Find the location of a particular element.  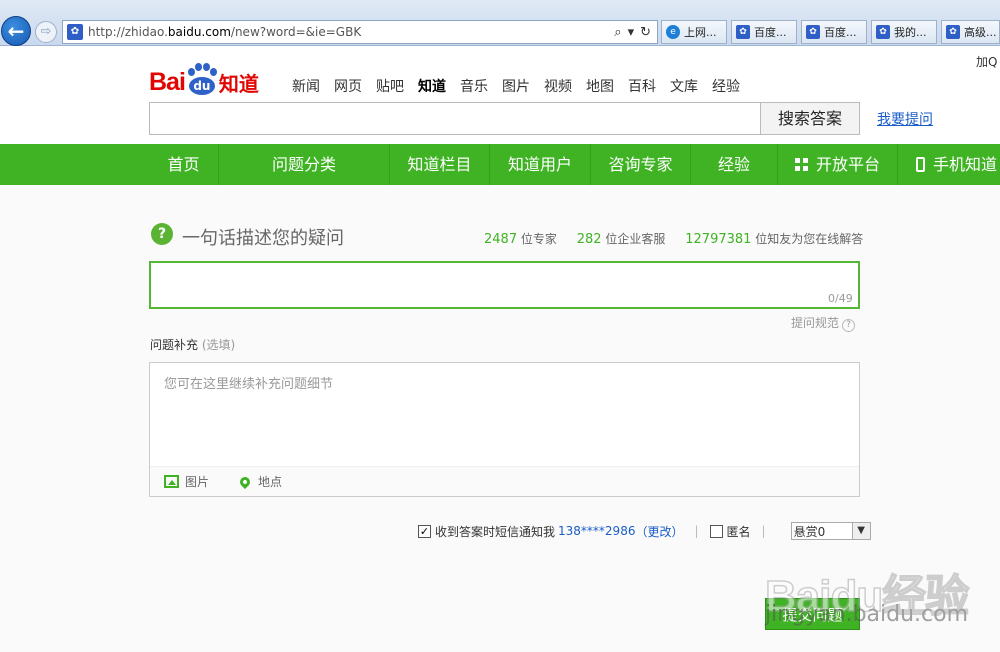

experts-label: 位专家 is located at coordinates (538, 239).